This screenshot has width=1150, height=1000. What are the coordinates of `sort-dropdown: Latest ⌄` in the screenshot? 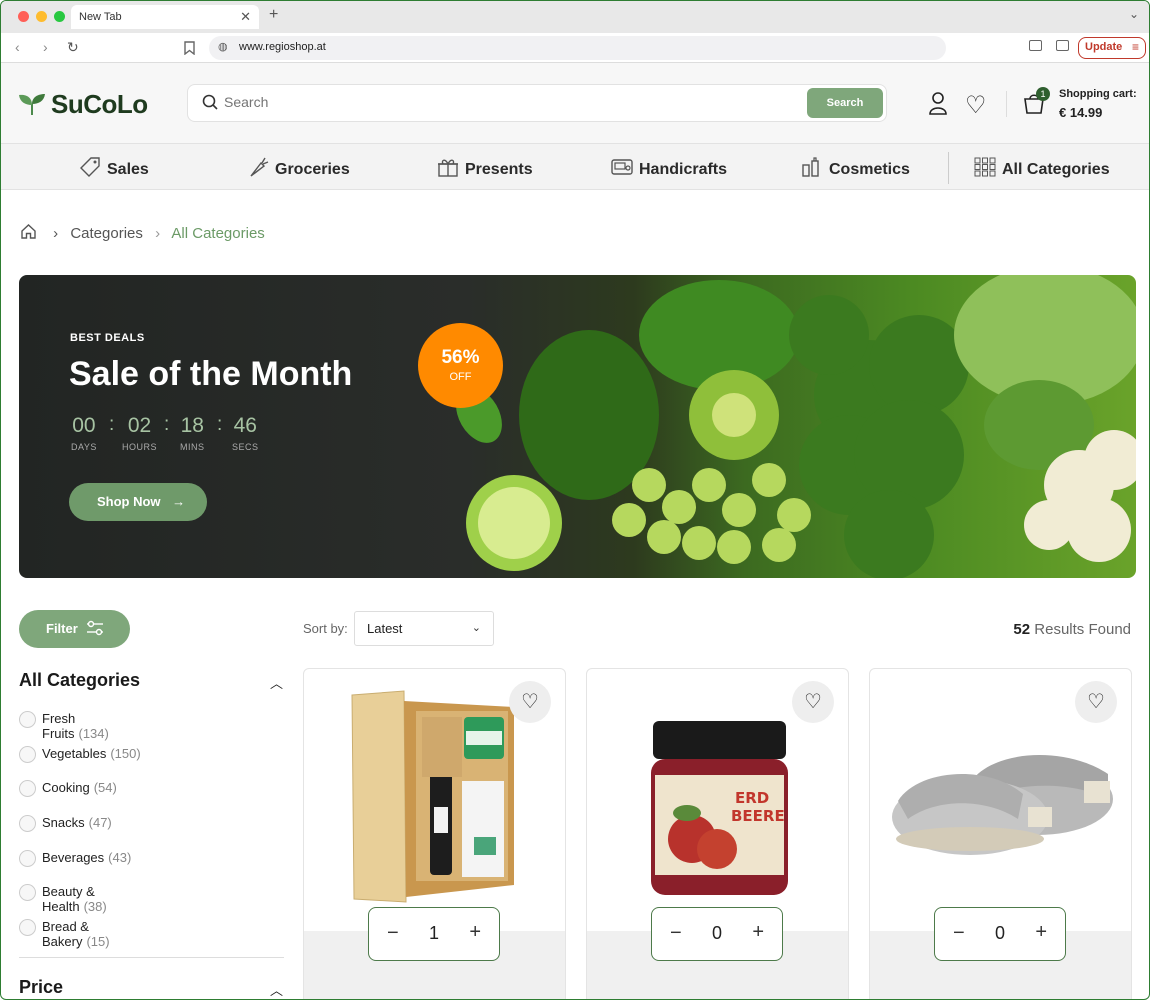 It's located at (424, 628).